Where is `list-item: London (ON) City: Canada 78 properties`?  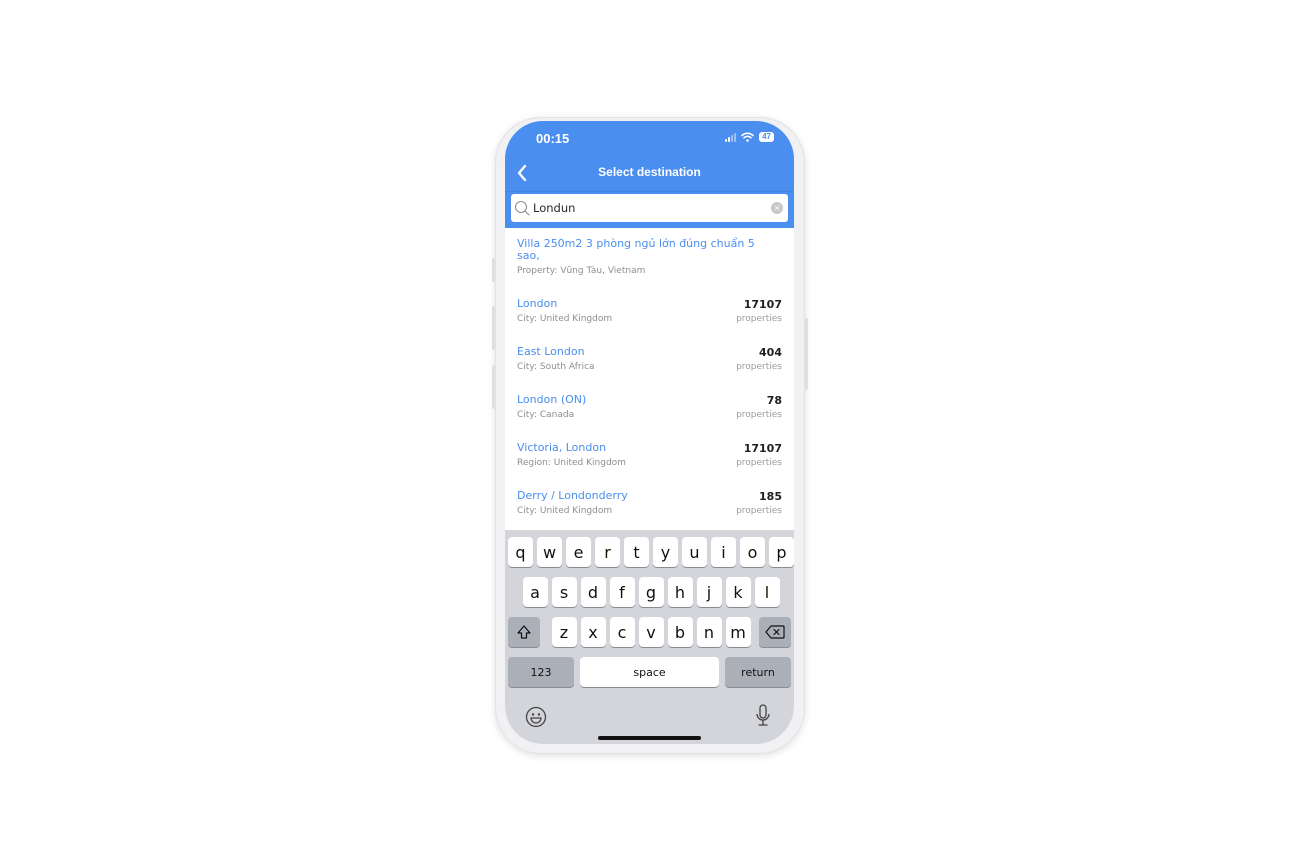
list-item: London (ON) City: Canada 78 properties is located at coordinates (649, 407).